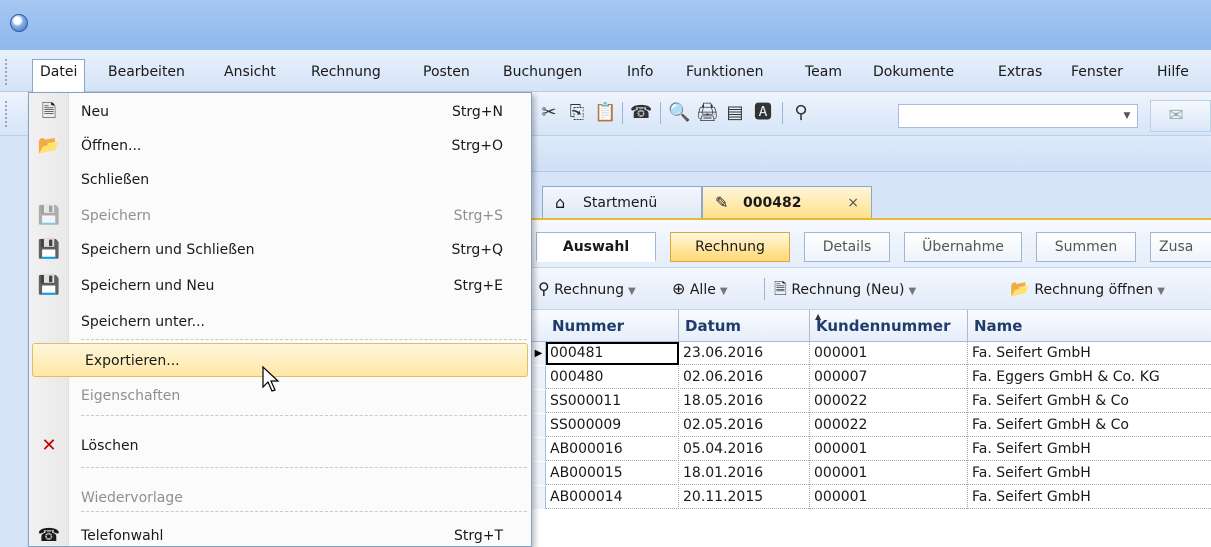  What do you see at coordinates (612, 377) in the screenshot?
I see `grid-cell-nummer: 000480` at bounding box center [612, 377].